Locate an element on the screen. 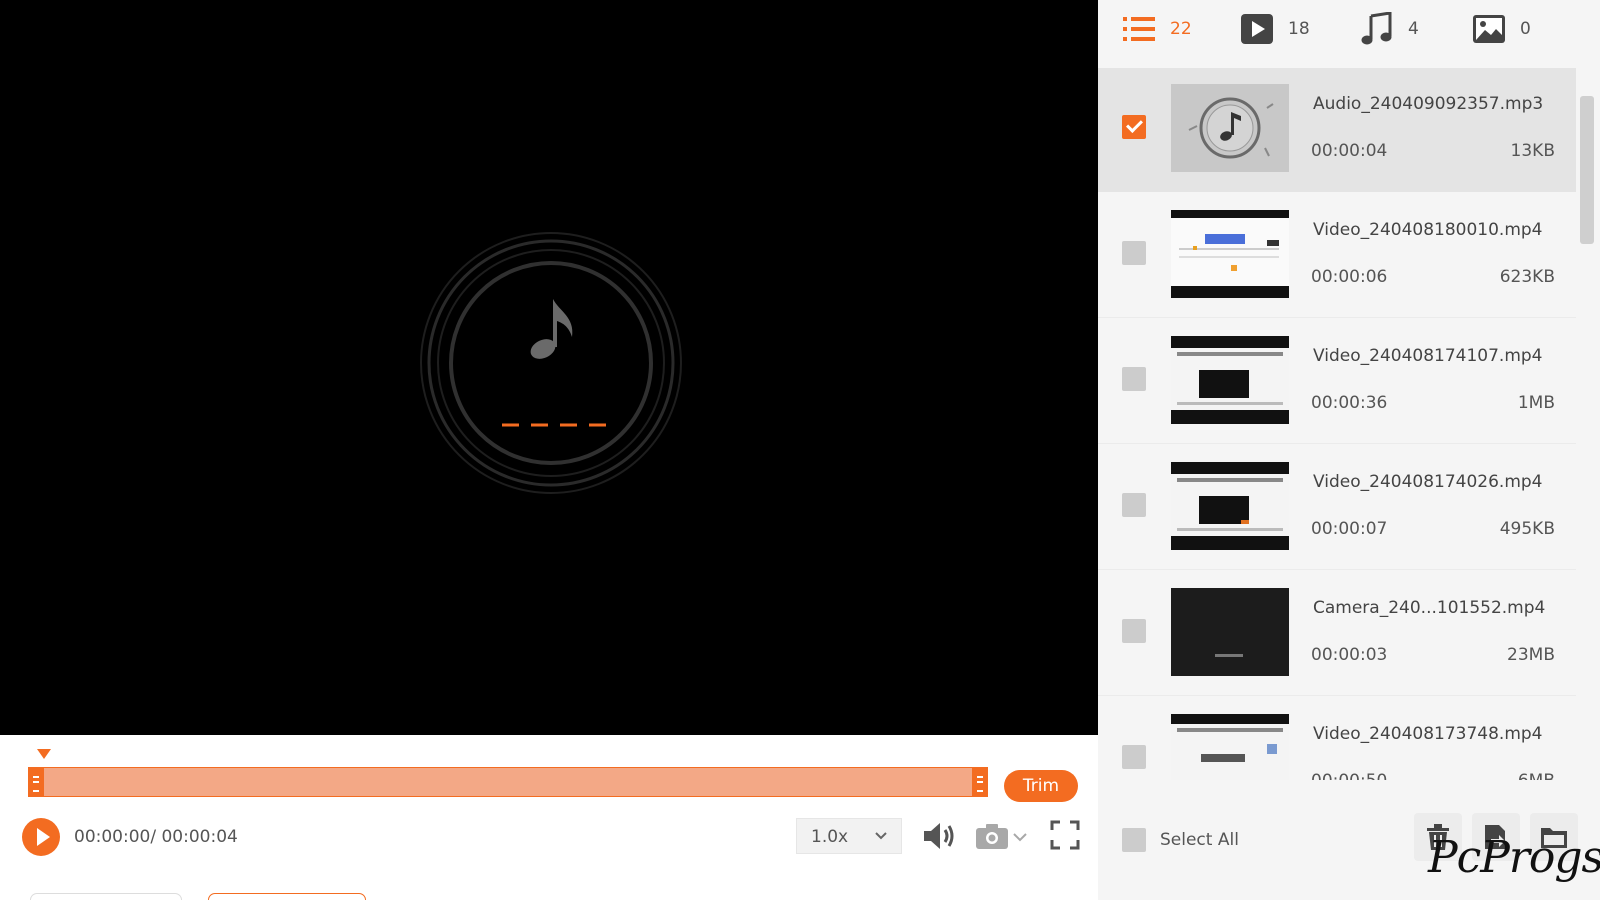 This screenshot has height=900, width=1600. file-size: 13KB is located at coordinates (1532, 151).